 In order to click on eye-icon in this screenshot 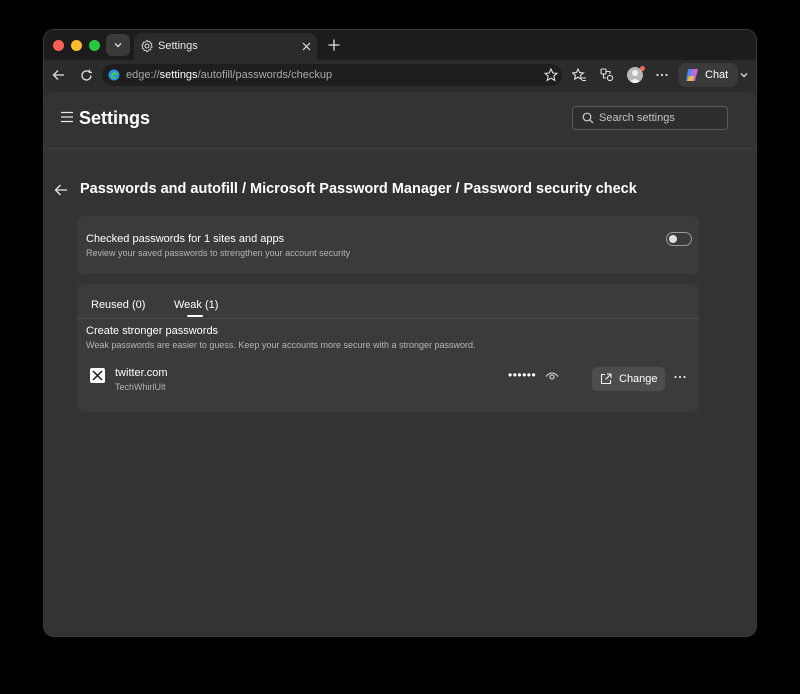, I will do `click(552, 376)`.